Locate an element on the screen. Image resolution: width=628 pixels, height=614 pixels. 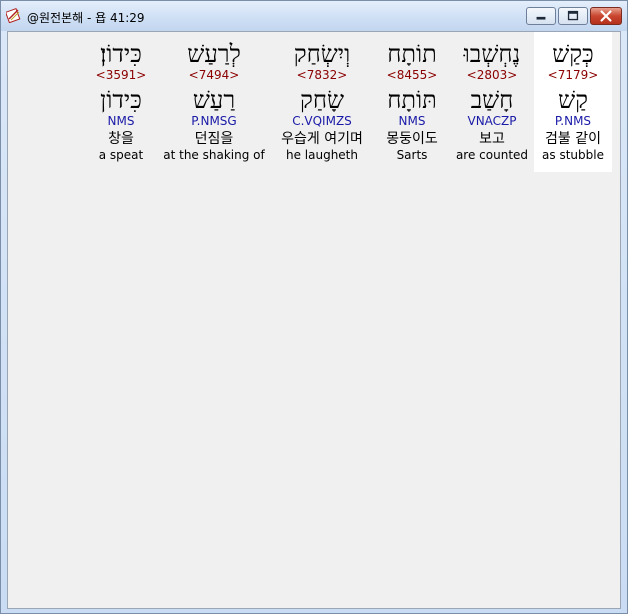
strong-number: <7179> is located at coordinates (573, 75).